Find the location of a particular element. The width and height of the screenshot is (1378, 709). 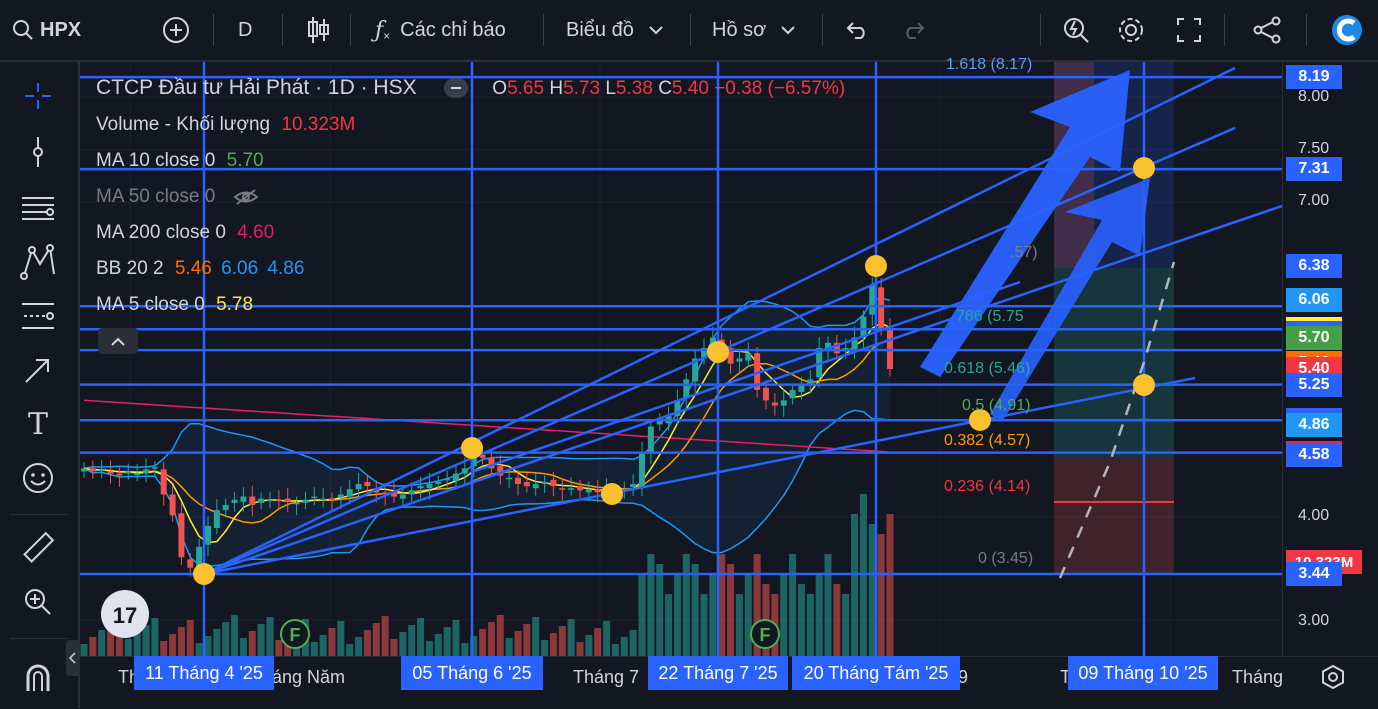

ma50-label: MA 50 close 0 is located at coordinates (156, 196).